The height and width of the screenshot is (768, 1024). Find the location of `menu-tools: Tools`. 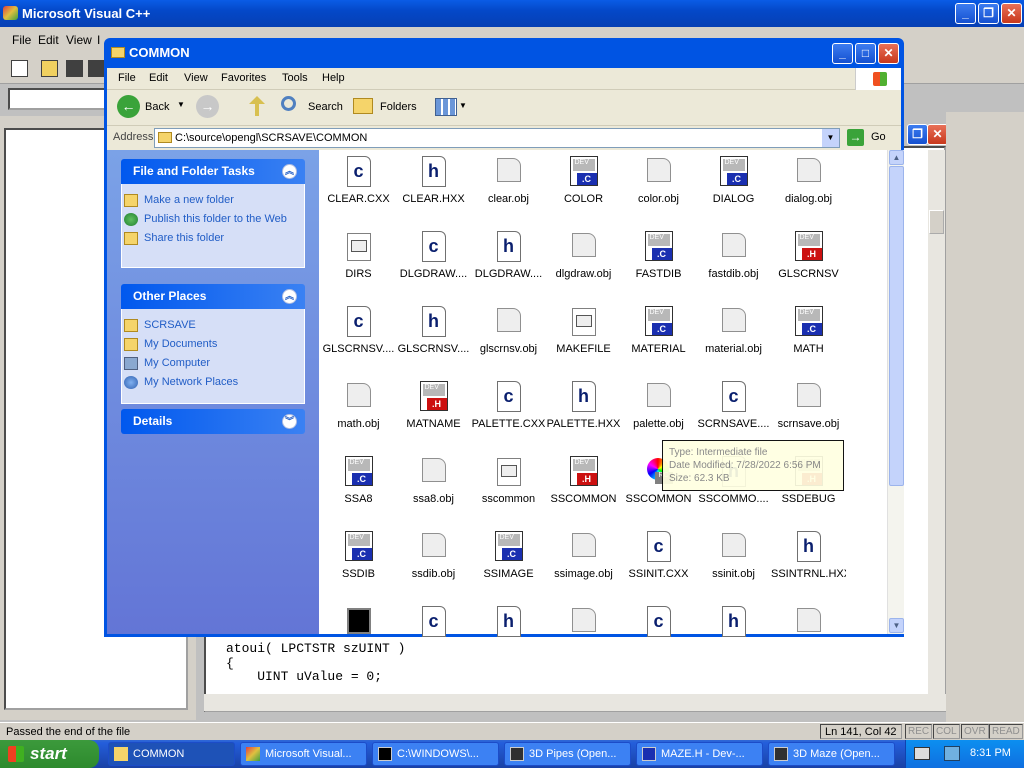

menu-tools: Tools is located at coordinates (295, 78).